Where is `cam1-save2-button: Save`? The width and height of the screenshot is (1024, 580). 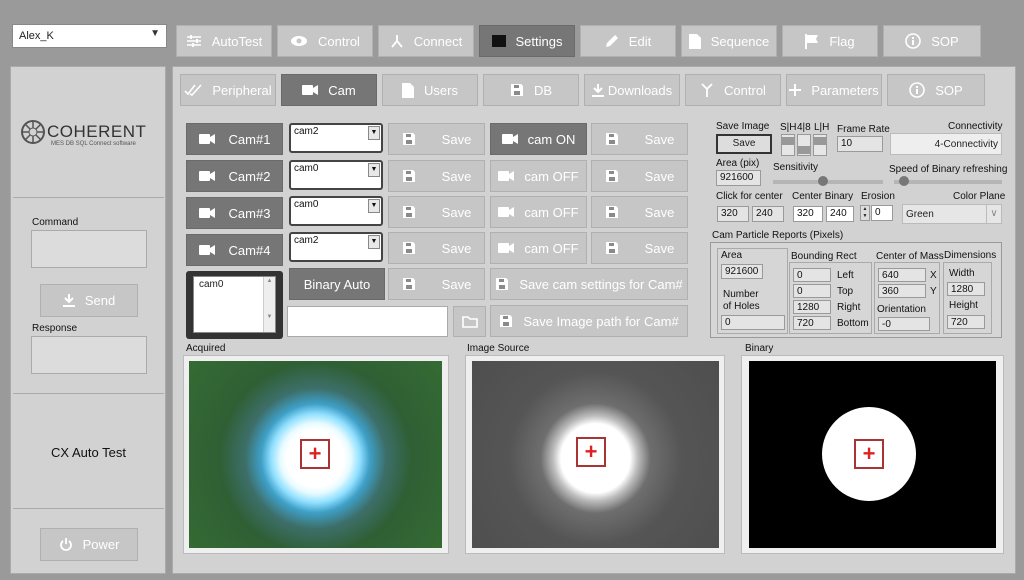
cam1-save2-button: Save is located at coordinates (639, 139).